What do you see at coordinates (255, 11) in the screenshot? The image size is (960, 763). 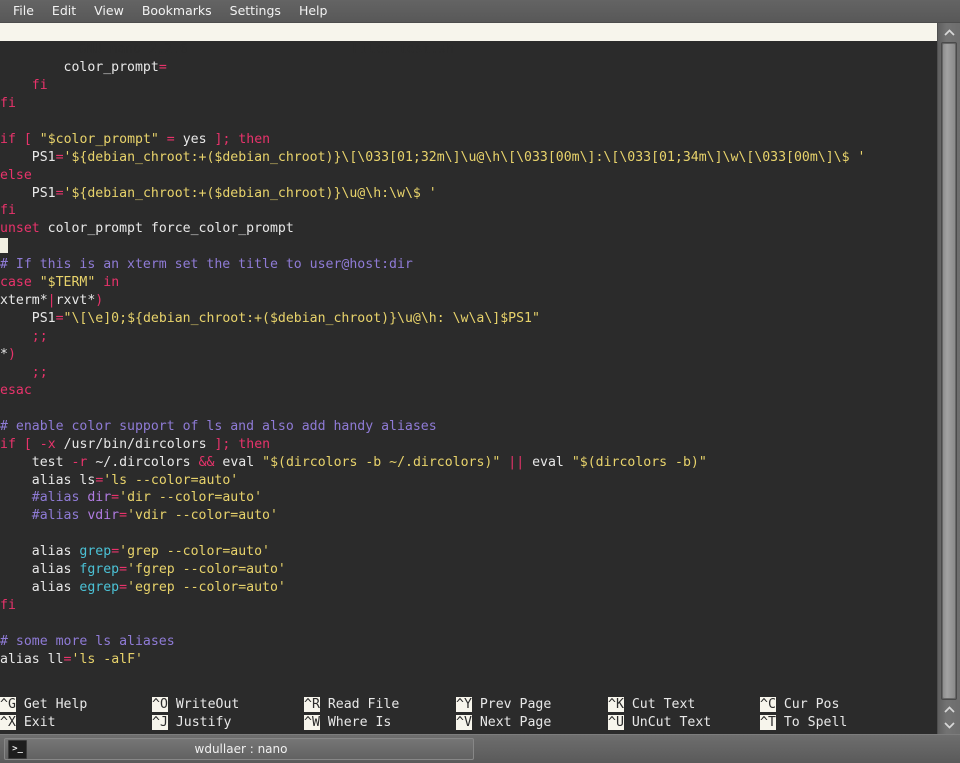 I see `menu-item-settings: Settings` at bounding box center [255, 11].